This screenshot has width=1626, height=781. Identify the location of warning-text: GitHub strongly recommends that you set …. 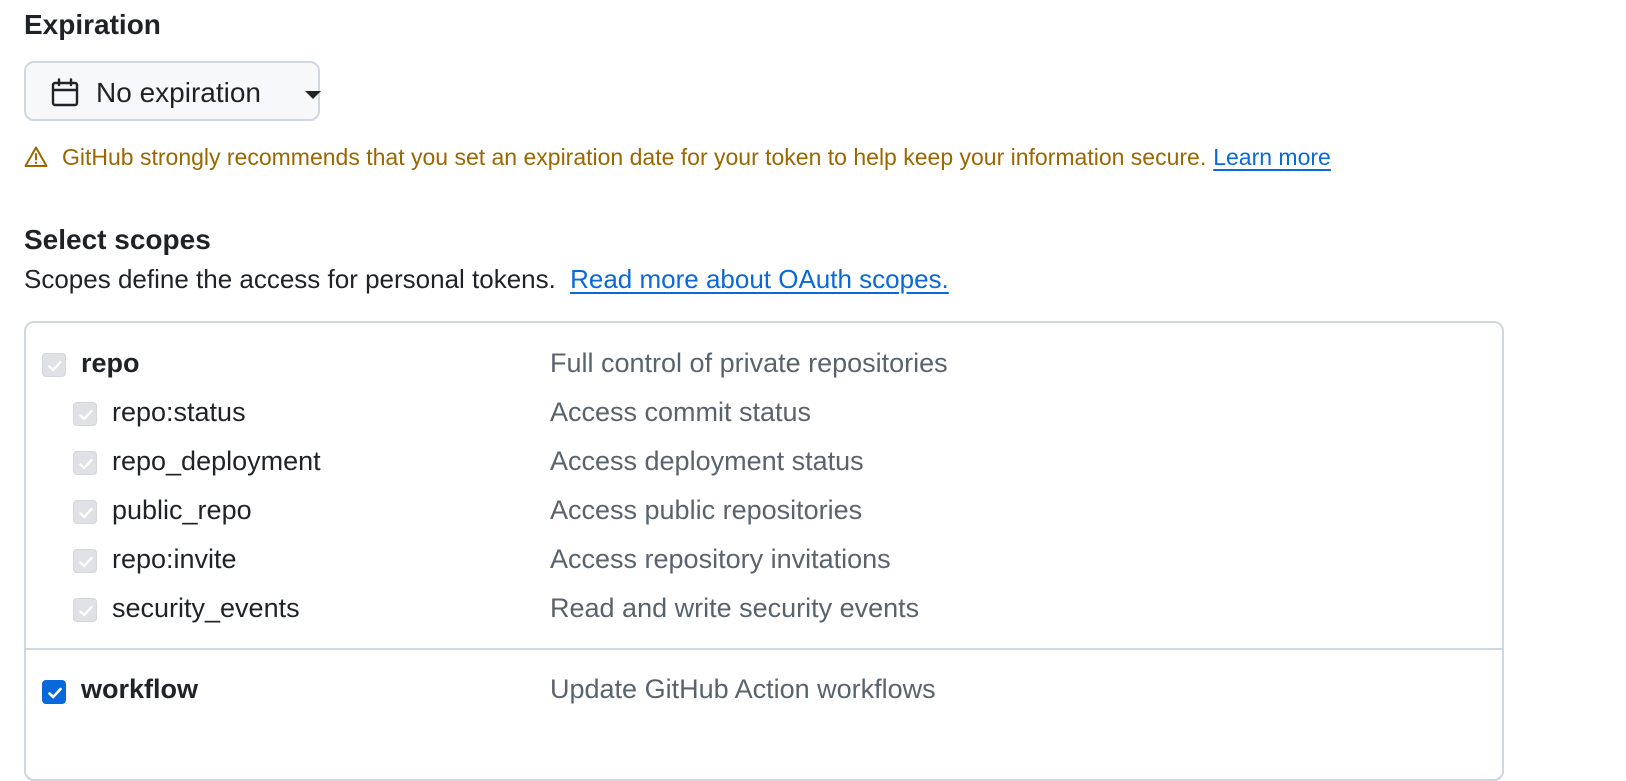
(634, 156).